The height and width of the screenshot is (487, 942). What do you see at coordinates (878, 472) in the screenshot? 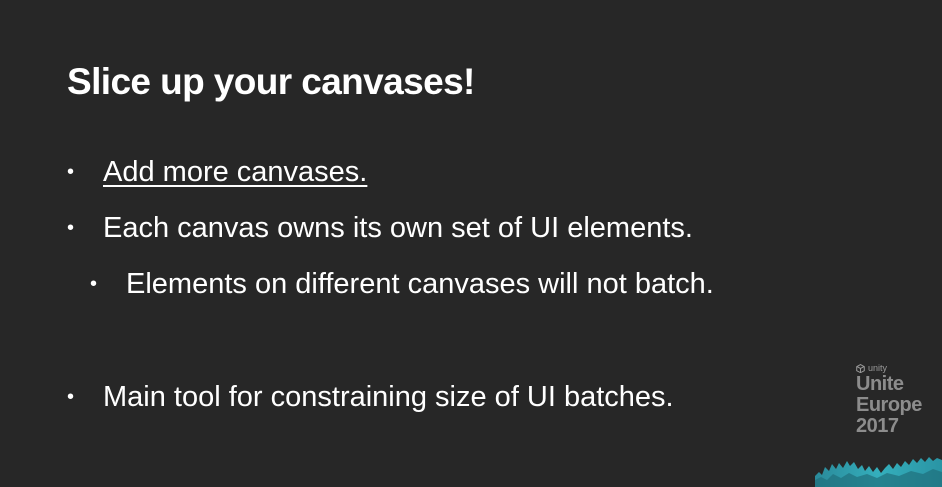
I see `teal-wave-decoration` at bounding box center [878, 472].